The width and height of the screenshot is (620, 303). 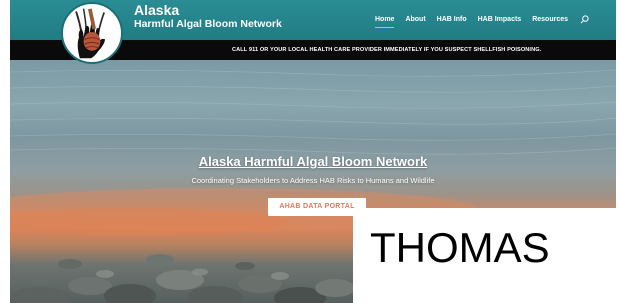 What do you see at coordinates (92, 33) in the screenshot?
I see `hand-basket-logo-icon` at bounding box center [92, 33].